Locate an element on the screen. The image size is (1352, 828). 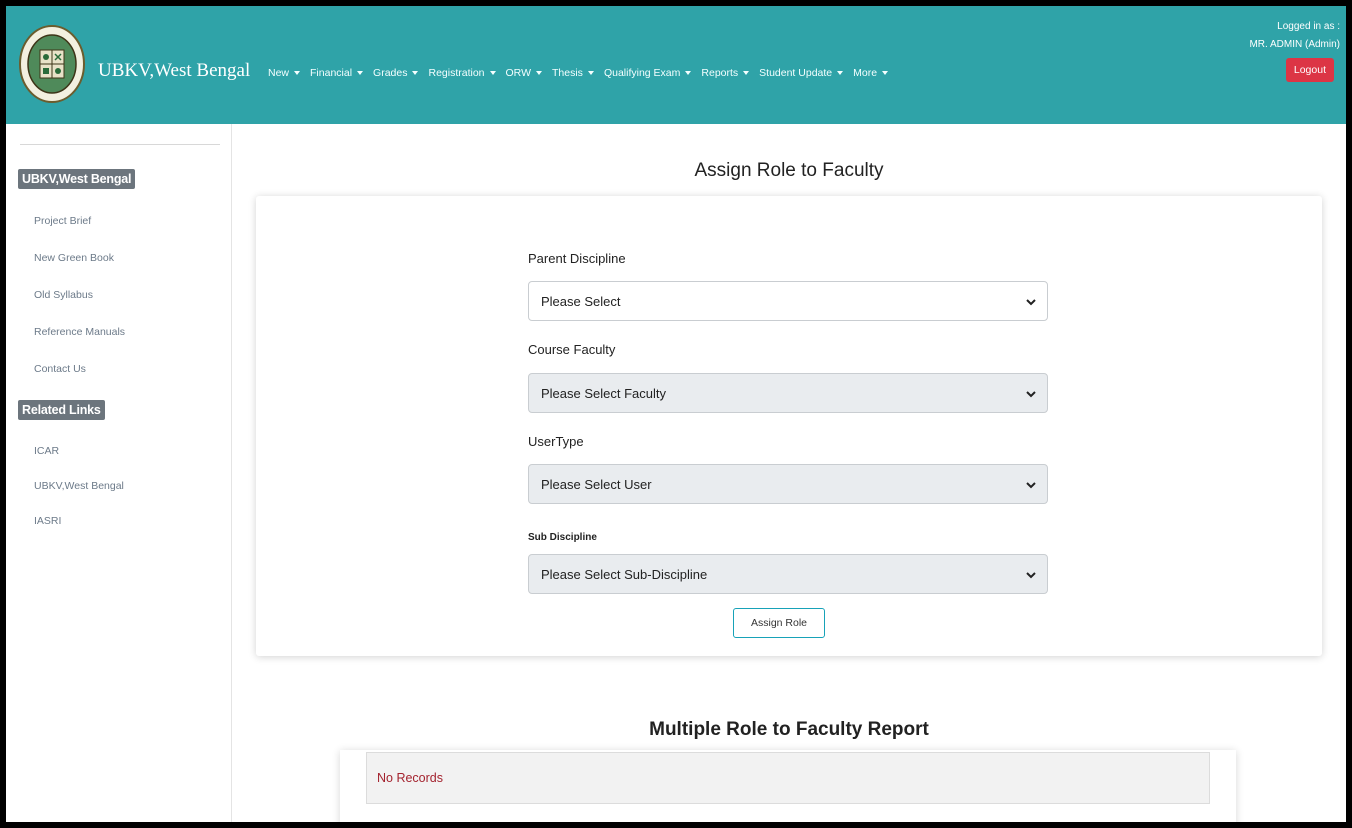
nav-financial: Financial is located at coordinates (337, 73).